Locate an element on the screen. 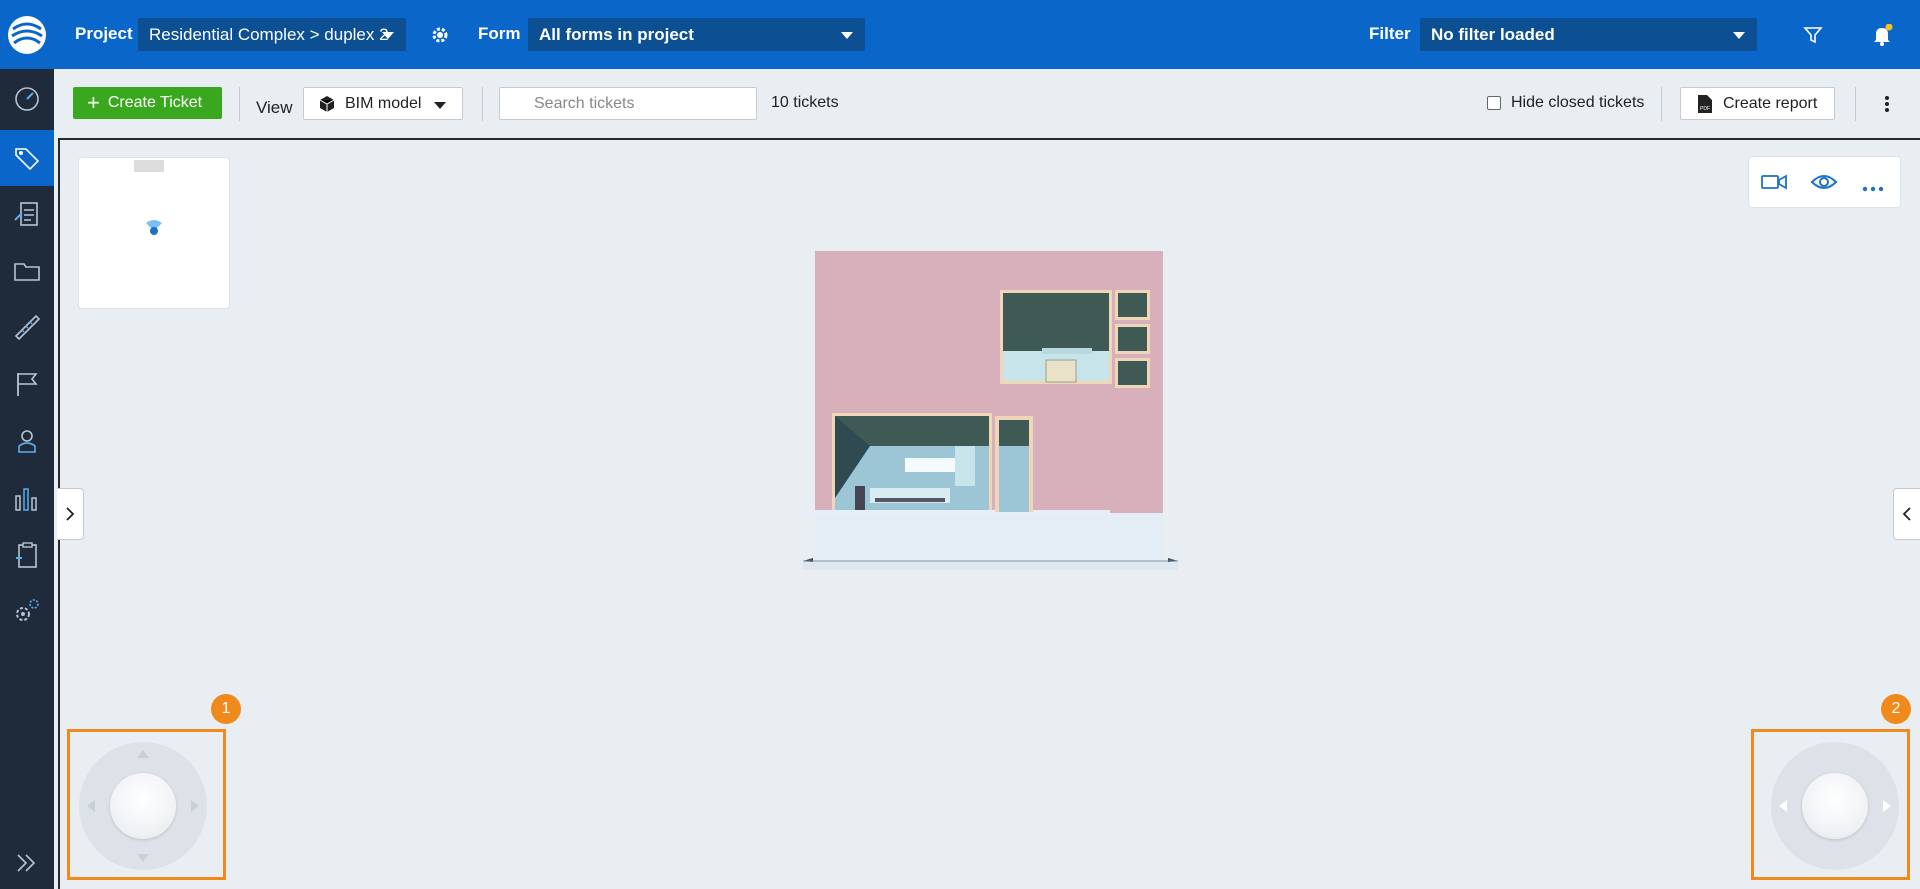 This screenshot has width=1920, height=889. sidebar-item-reports is located at coordinates (27, 499).